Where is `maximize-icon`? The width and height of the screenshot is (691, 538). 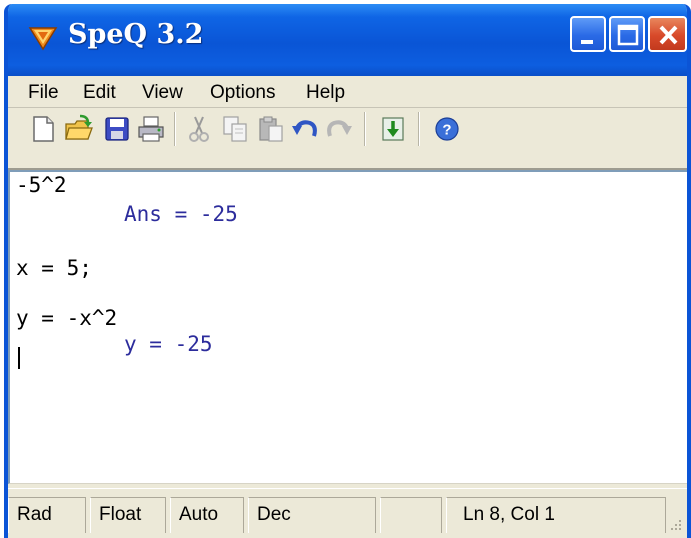 maximize-icon is located at coordinates (628, 35).